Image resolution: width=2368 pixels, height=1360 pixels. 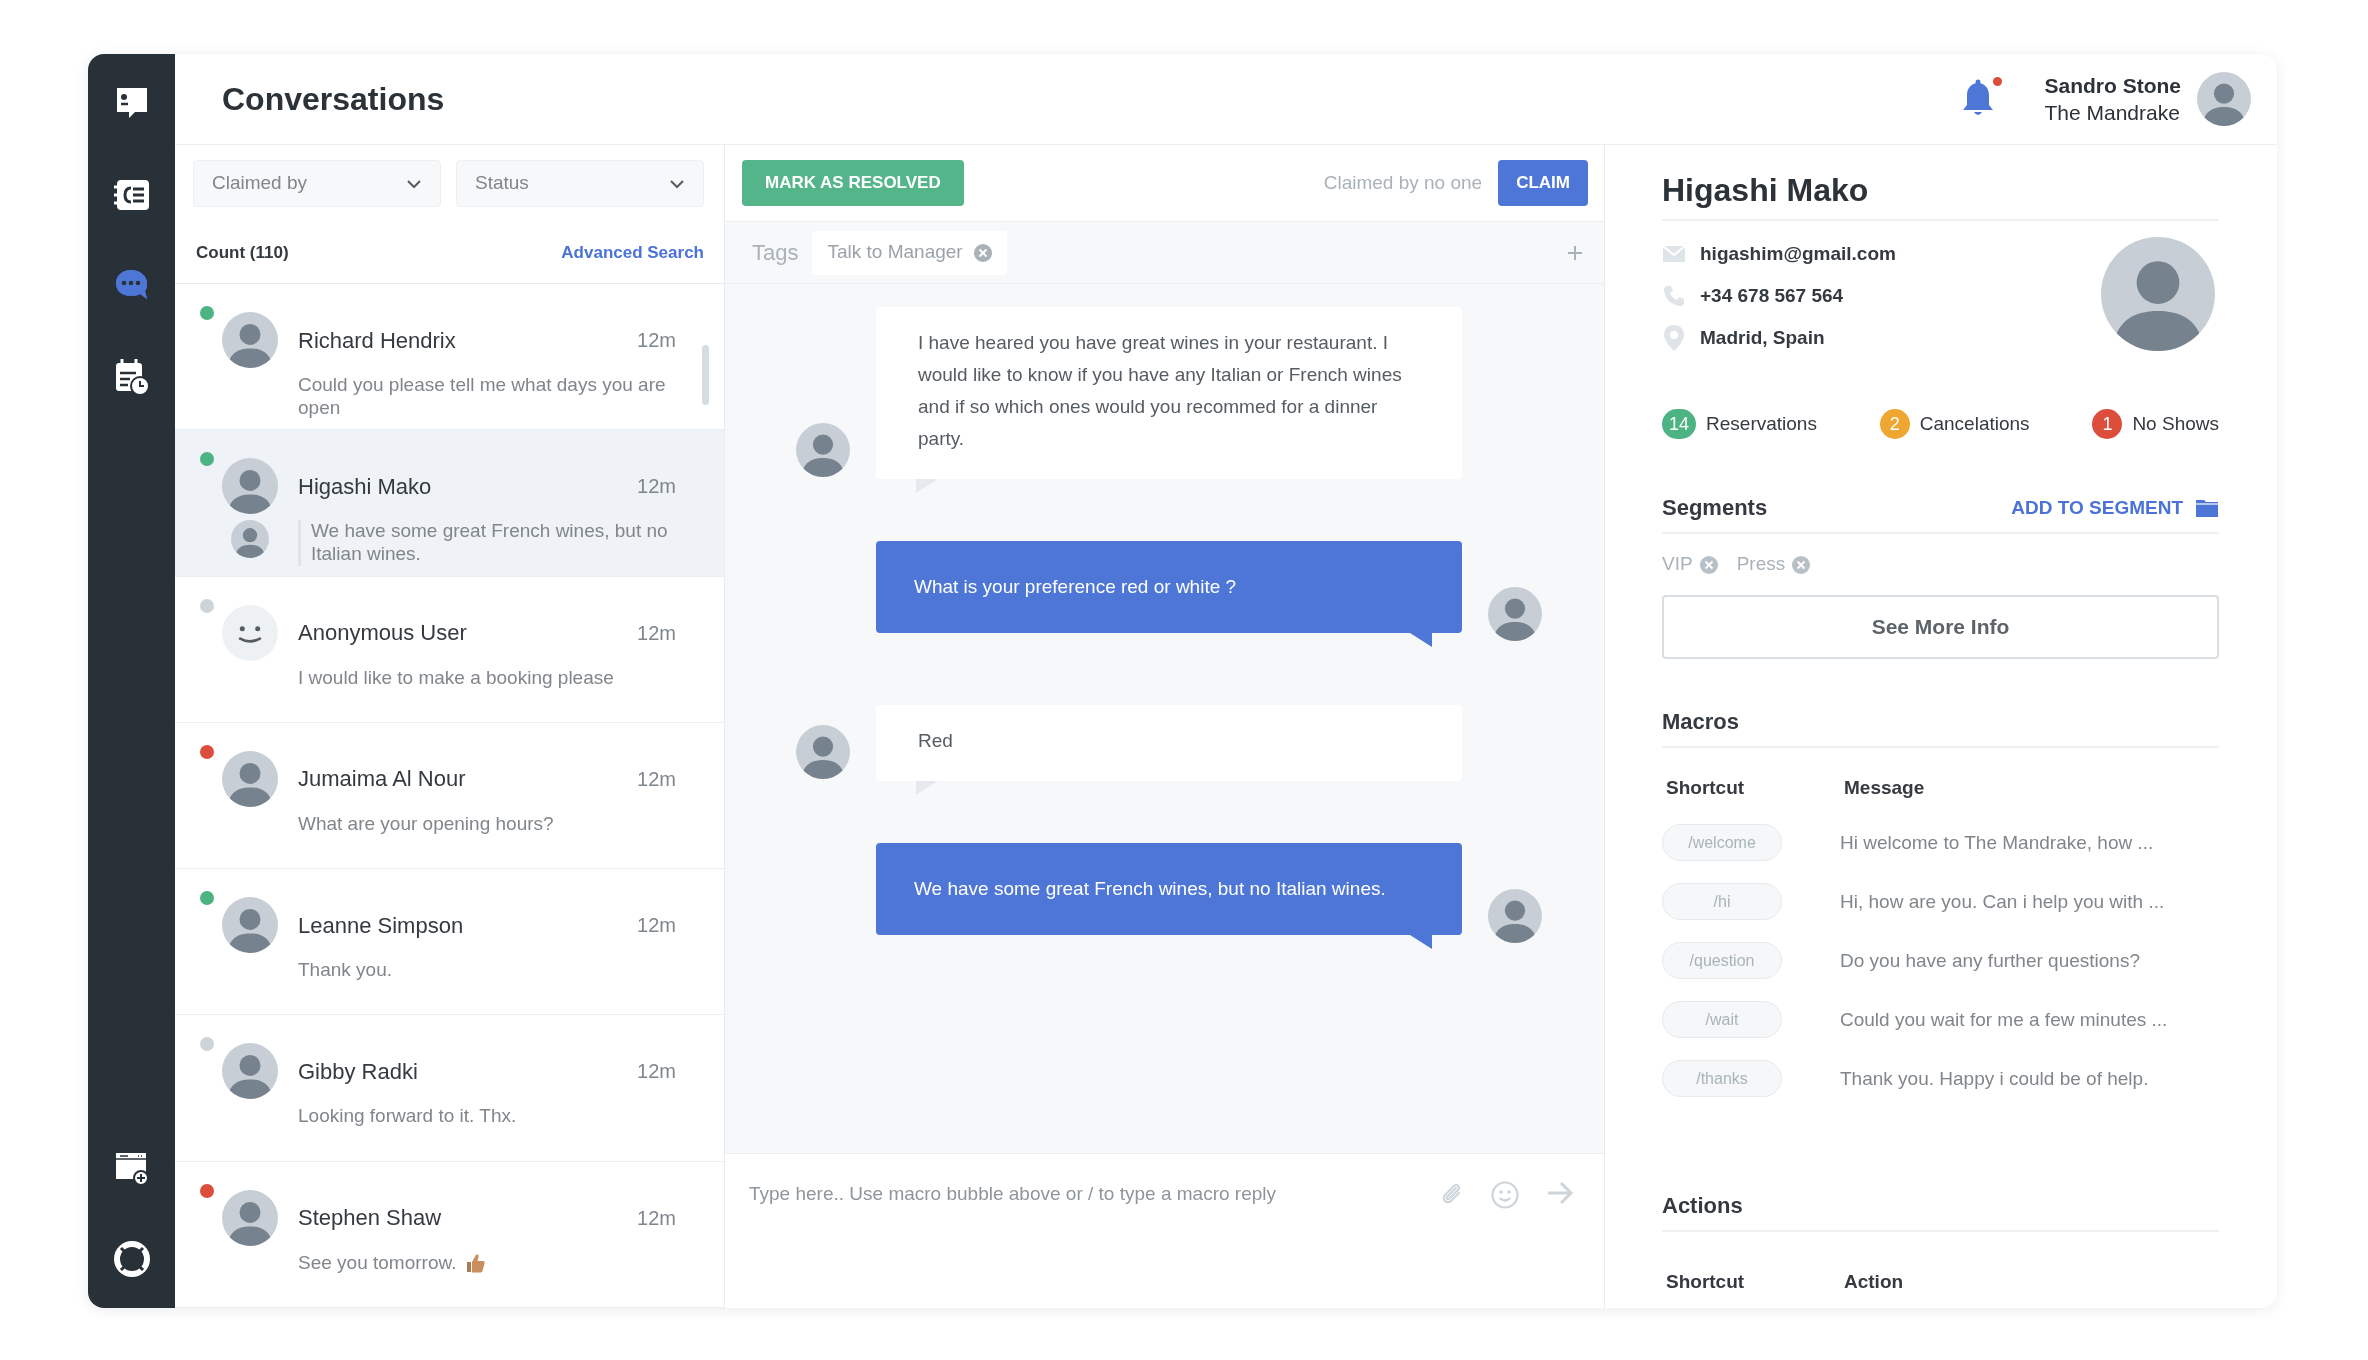 What do you see at coordinates (775, 253) in the screenshot?
I see `tags-label: Tags` at bounding box center [775, 253].